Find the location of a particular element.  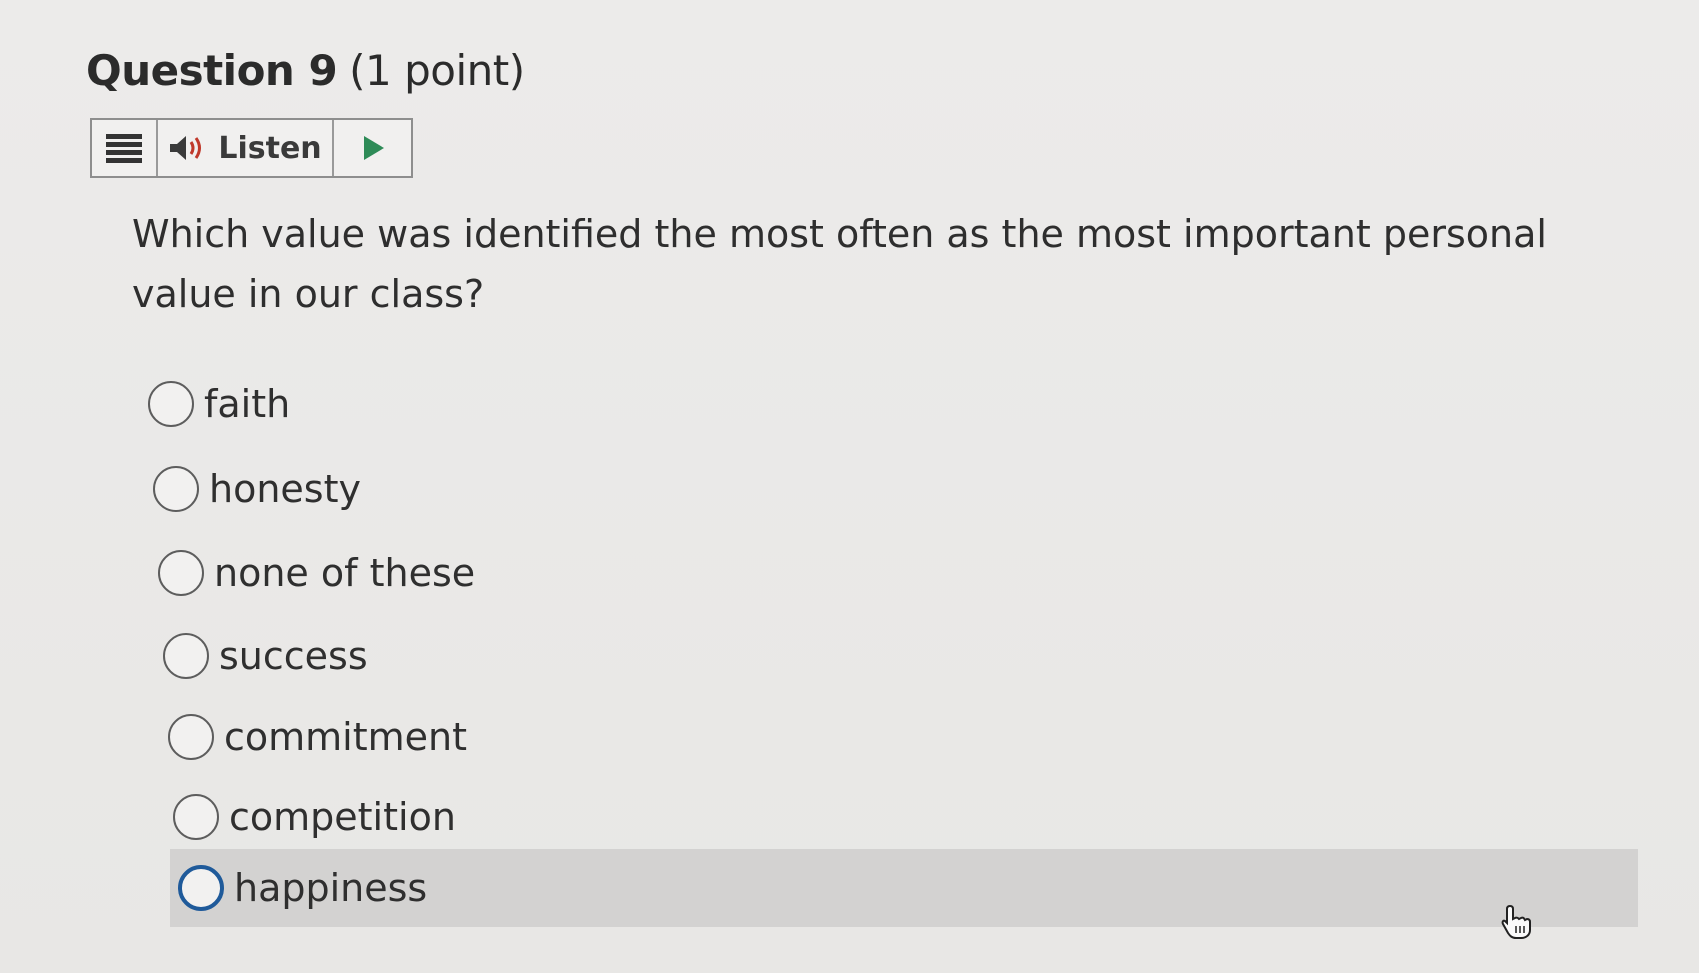

question-points: (1 point) is located at coordinates (437, 70).